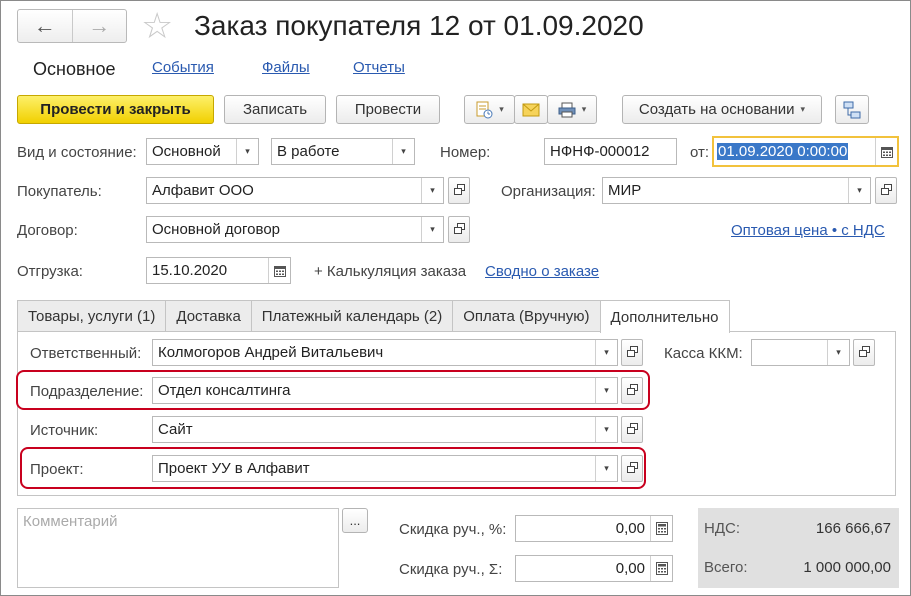 This screenshot has width=911, height=596. I want to click on nav-tab-reports: Отчеты, so click(379, 67).